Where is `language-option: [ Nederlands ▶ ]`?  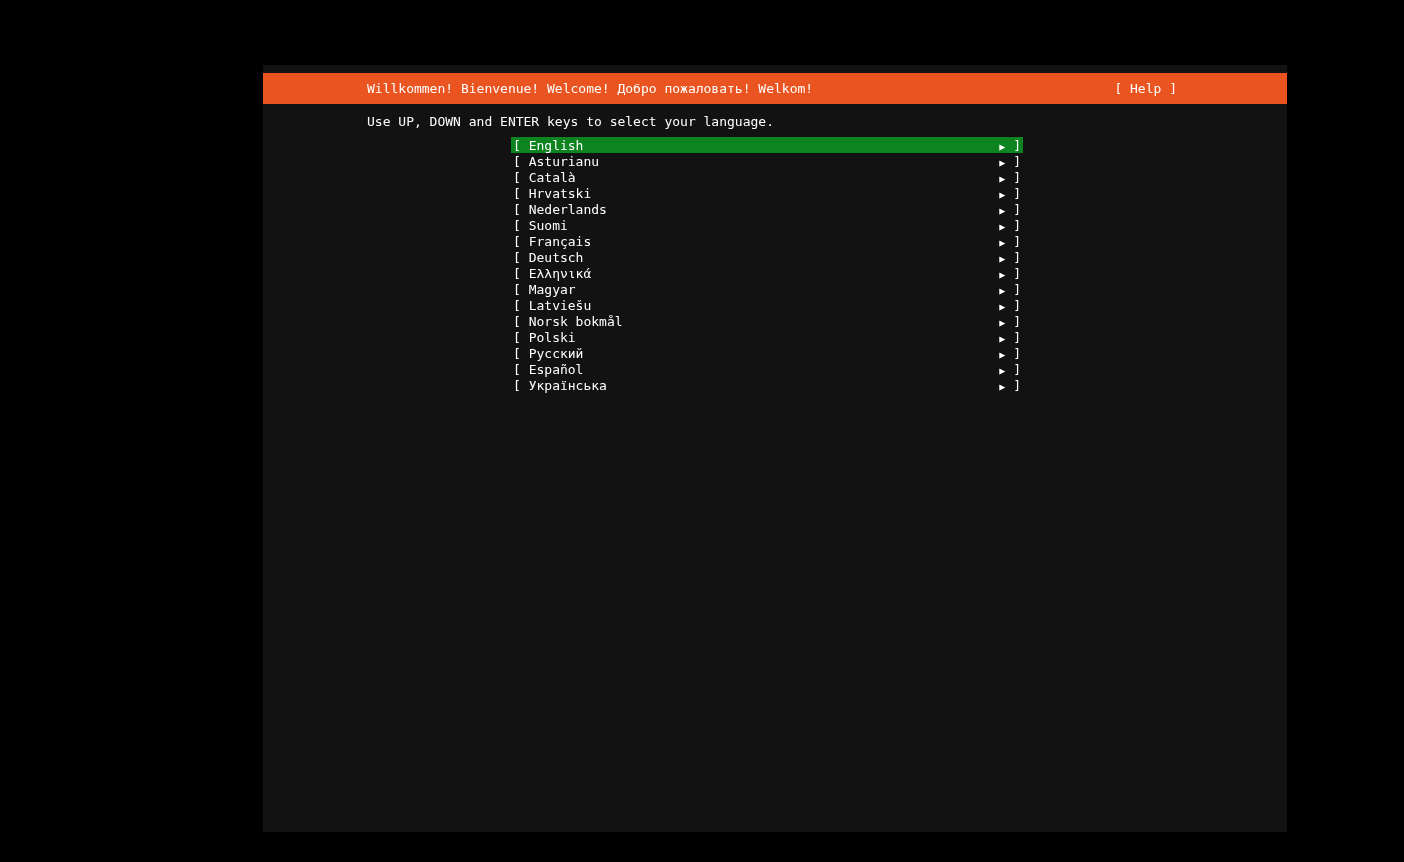 language-option: [ Nederlands ▶ ] is located at coordinates (767, 209).